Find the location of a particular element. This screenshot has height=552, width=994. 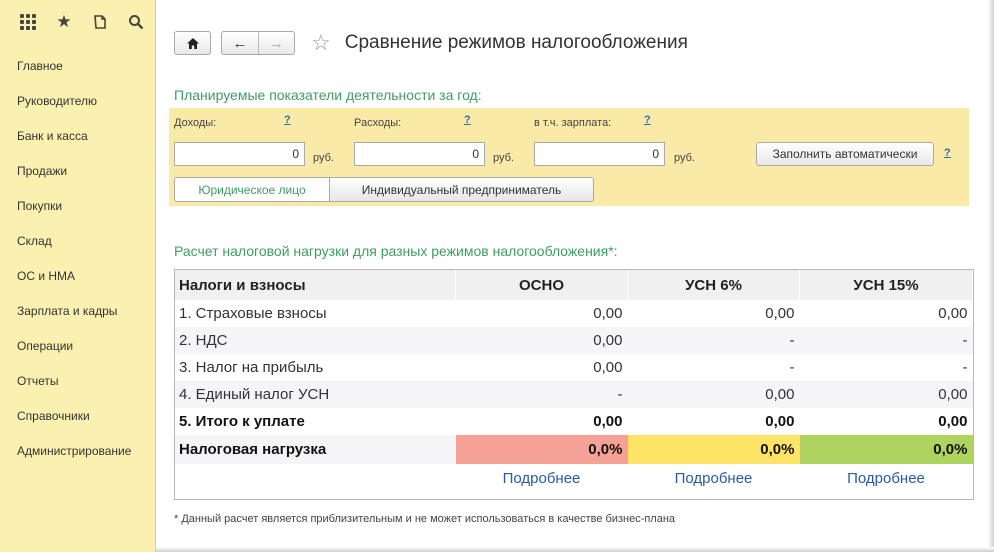

burden-usn6: 0,0% is located at coordinates (713, 449).